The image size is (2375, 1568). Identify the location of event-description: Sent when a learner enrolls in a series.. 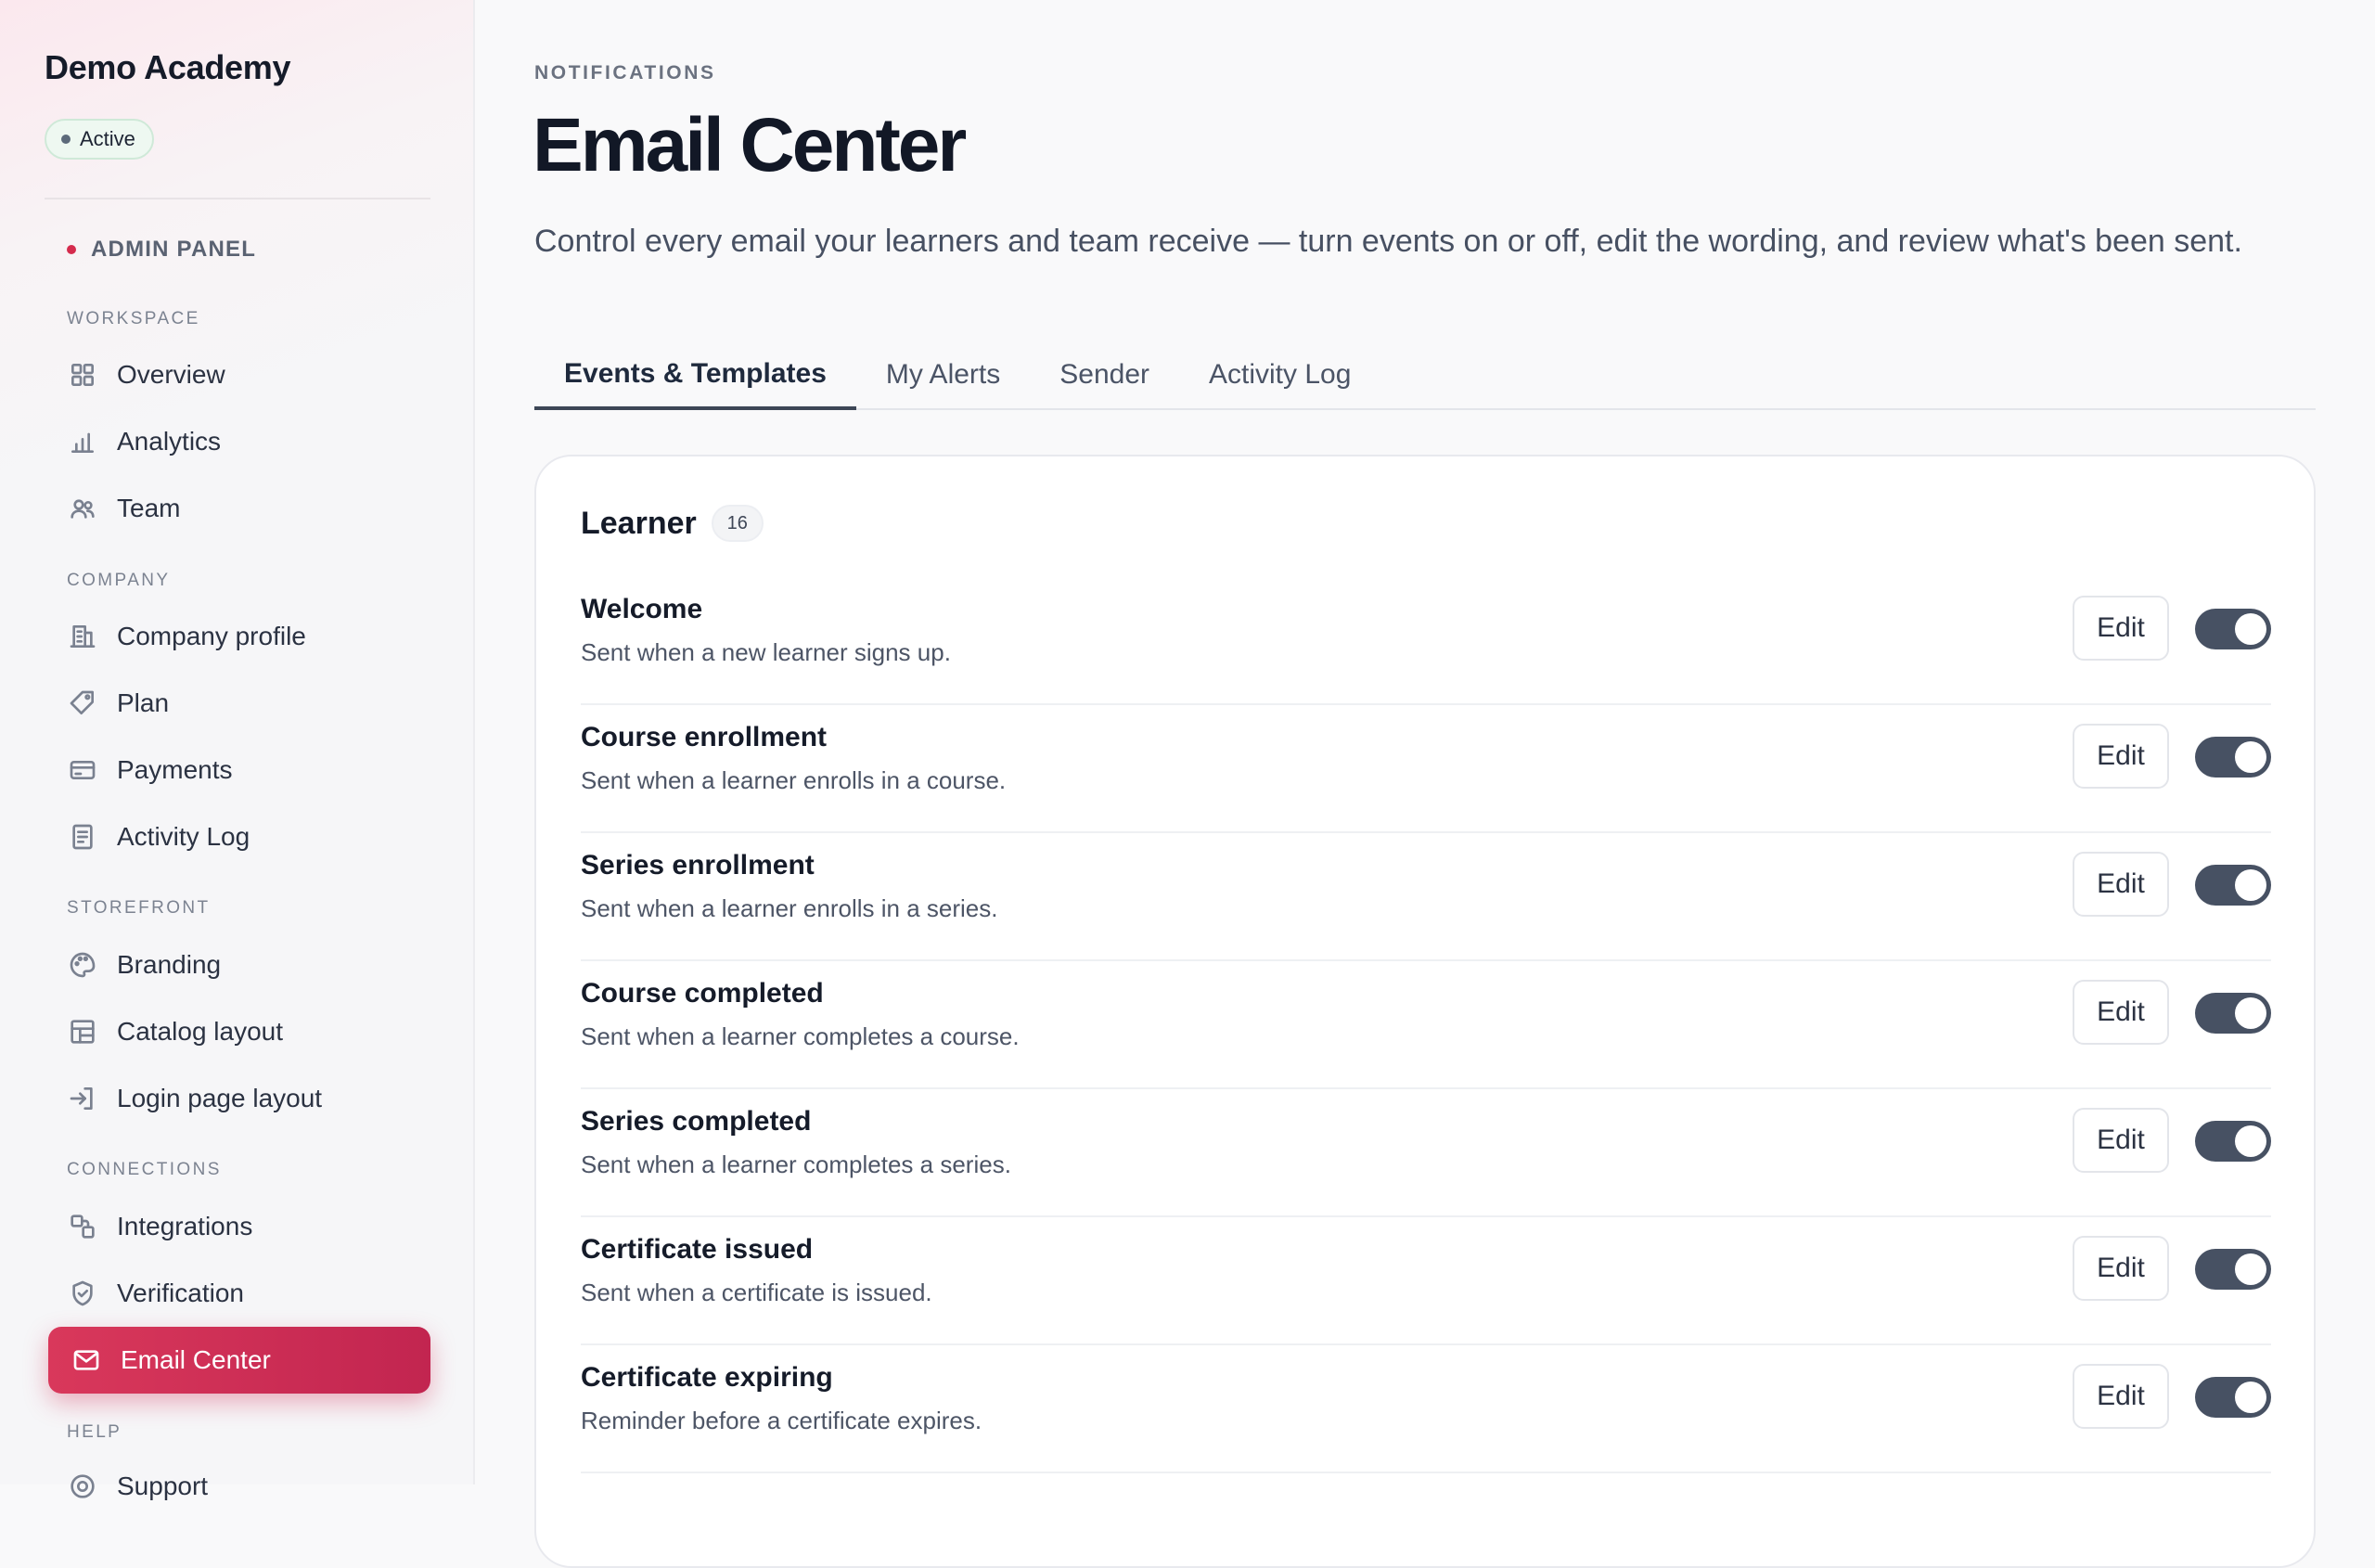
(789, 908).